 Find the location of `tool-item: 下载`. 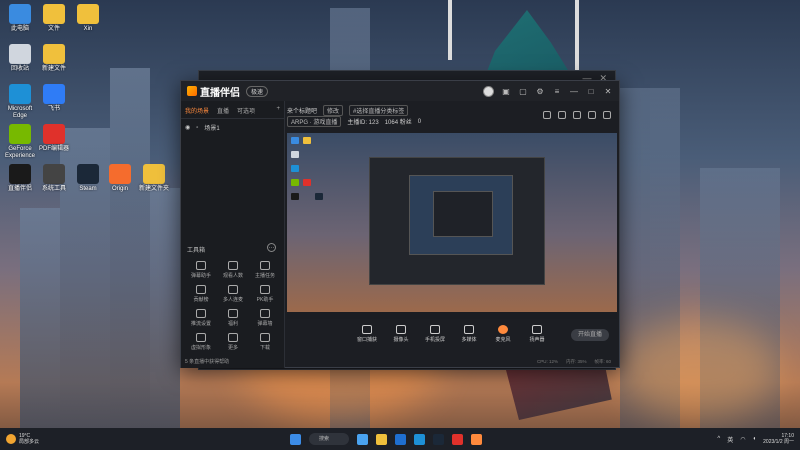

tool-item: 下载 is located at coordinates (265, 342).